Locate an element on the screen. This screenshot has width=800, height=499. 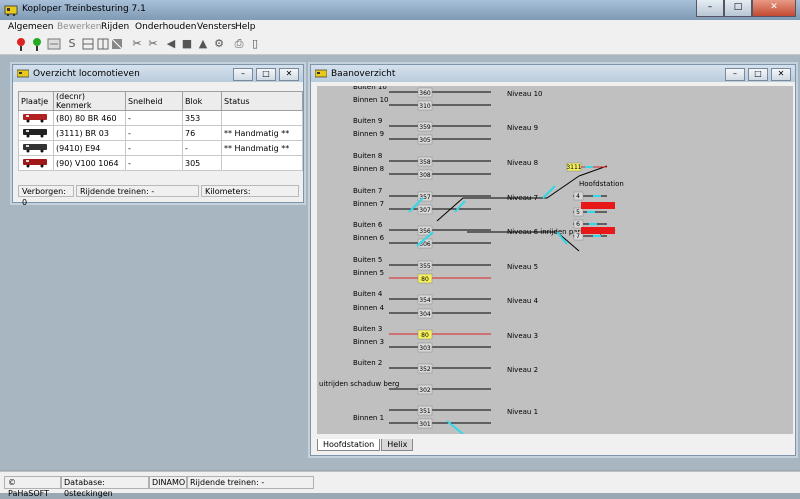
level-label: Niveau 4 is located at coordinates (523, 301).